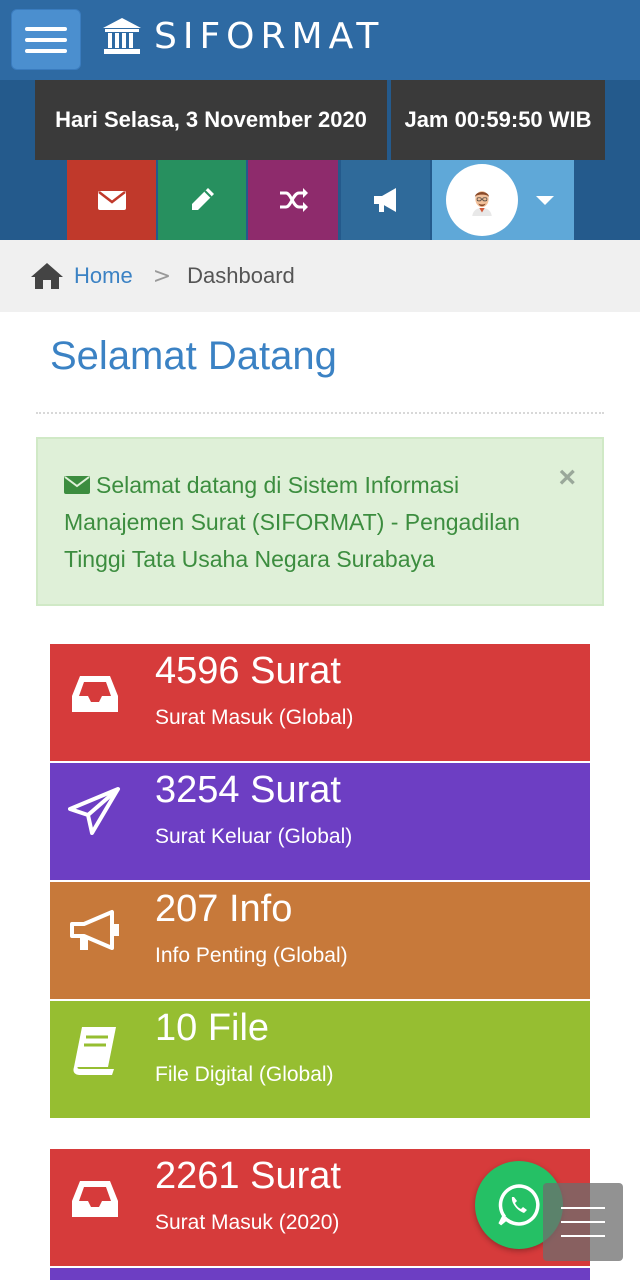  I want to click on user-avatar-icon, so click(482, 200).